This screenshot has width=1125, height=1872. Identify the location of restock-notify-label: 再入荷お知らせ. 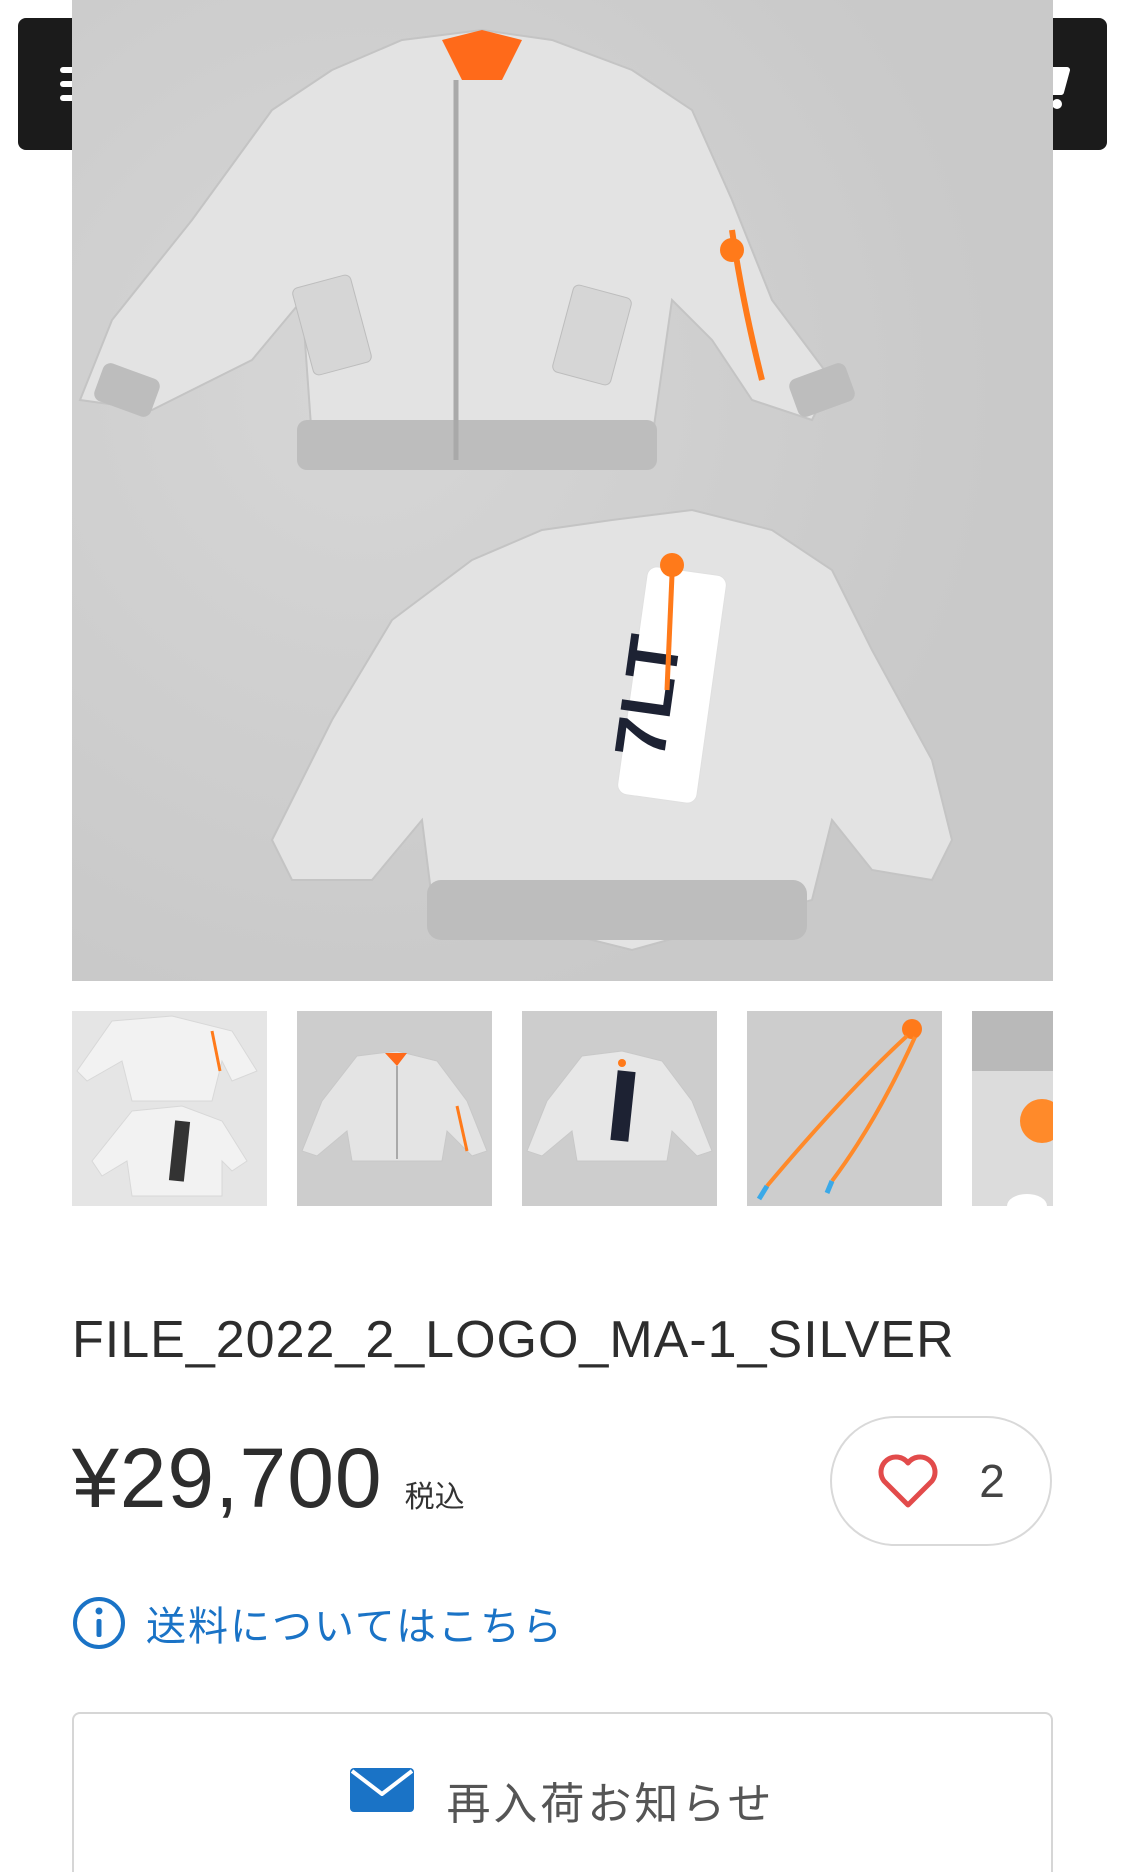
(610, 1804).